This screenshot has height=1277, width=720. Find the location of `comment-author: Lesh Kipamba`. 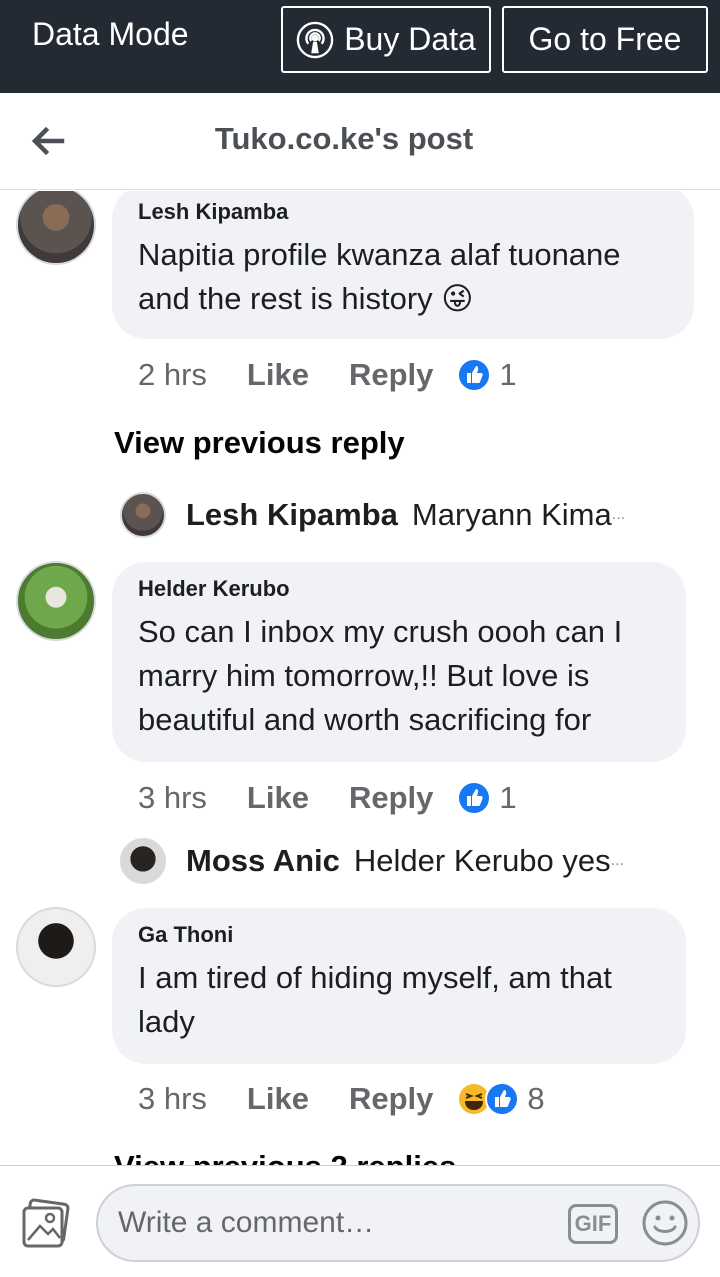

comment-author: Lesh Kipamba is located at coordinates (403, 212).